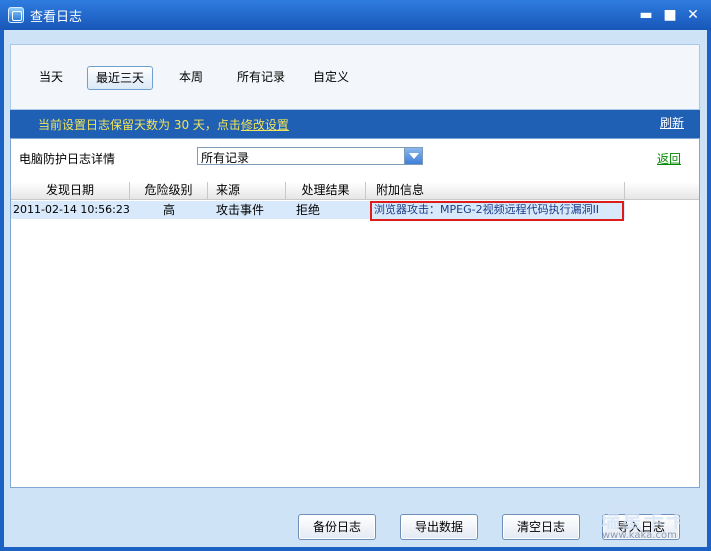 The height and width of the screenshot is (551, 711). What do you see at coordinates (310, 156) in the screenshot?
I see `record-filter-select: 所有记录` at bounding box center [310, 156].